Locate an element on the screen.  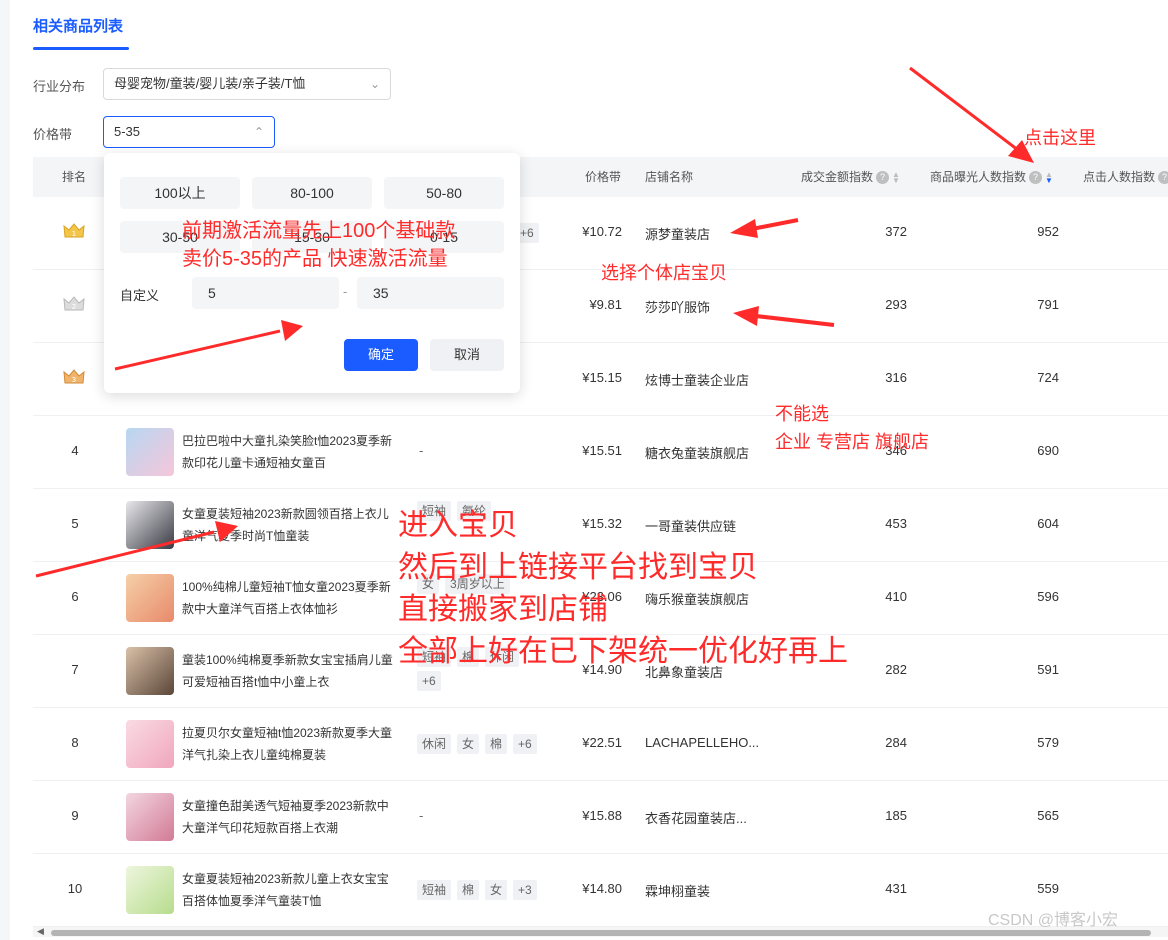
col-exposure: 商品曝光人数指数? ▲ ▼ is located at coordinates (991, 177).